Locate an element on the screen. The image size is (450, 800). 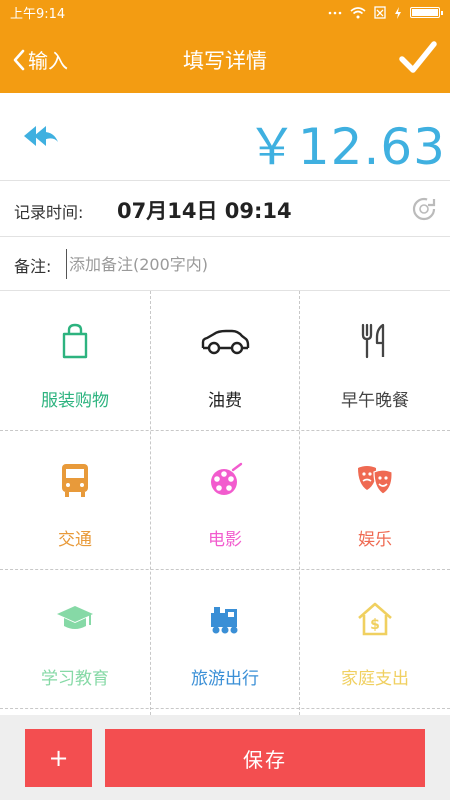
category-travel: 旅游出行 is located at coordinates (225, 638).